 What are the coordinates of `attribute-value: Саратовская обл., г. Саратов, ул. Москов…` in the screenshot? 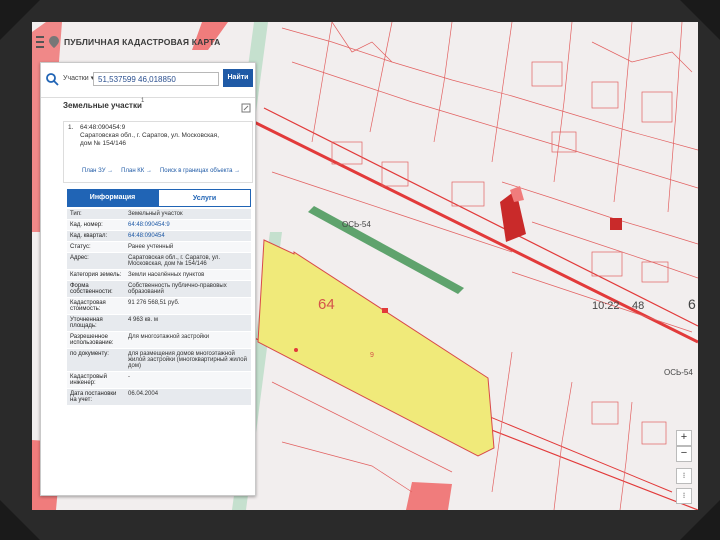 It's located at (174, 261).